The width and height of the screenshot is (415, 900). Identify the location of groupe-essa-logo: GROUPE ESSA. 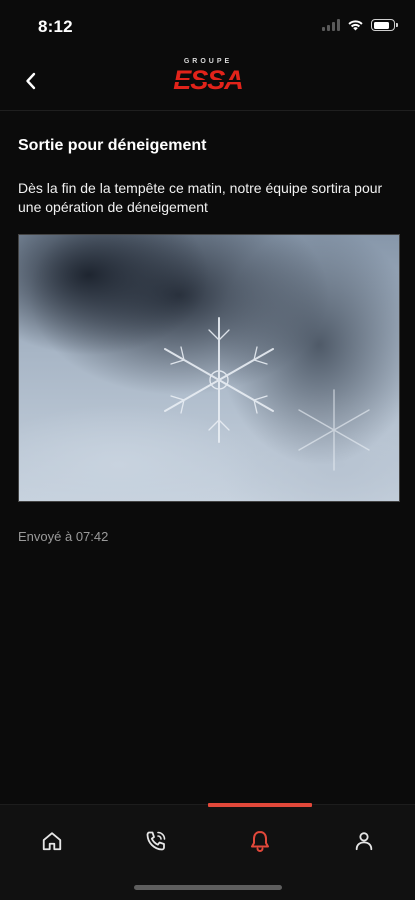
(208, 81).